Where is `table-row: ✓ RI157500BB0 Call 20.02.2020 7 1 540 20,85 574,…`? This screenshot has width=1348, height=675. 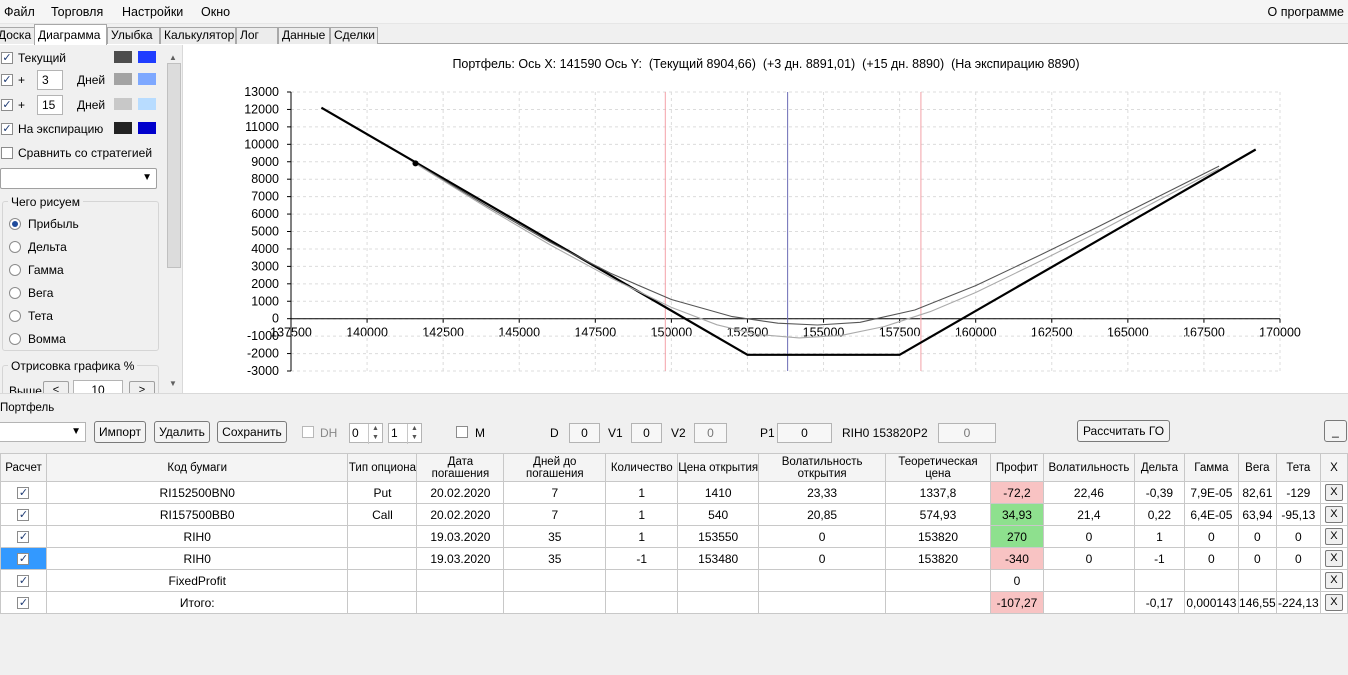 table-row: ✓ RI157500BB0 Call 20.02.2020 7 1 540 20,85 574,… is located at coordinates (674, 514).